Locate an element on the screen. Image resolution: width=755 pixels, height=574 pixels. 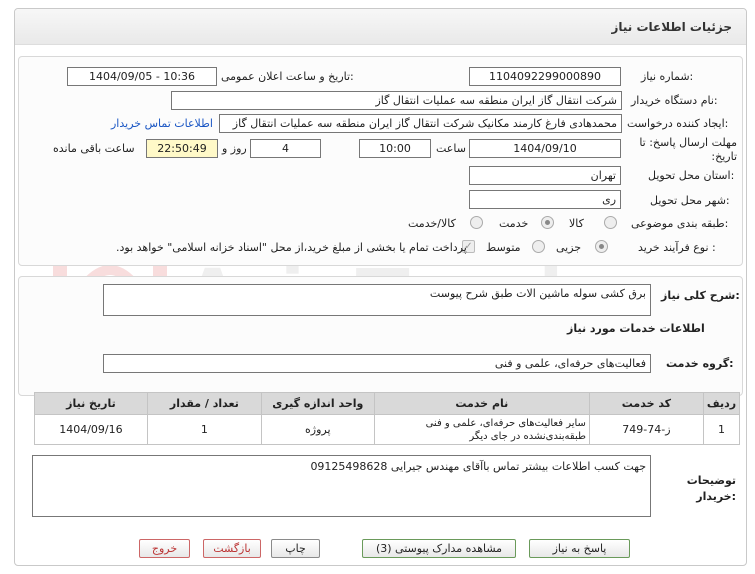
announce-field: 1404/09/05 - 10:36 is located at coordinates (142, 76).